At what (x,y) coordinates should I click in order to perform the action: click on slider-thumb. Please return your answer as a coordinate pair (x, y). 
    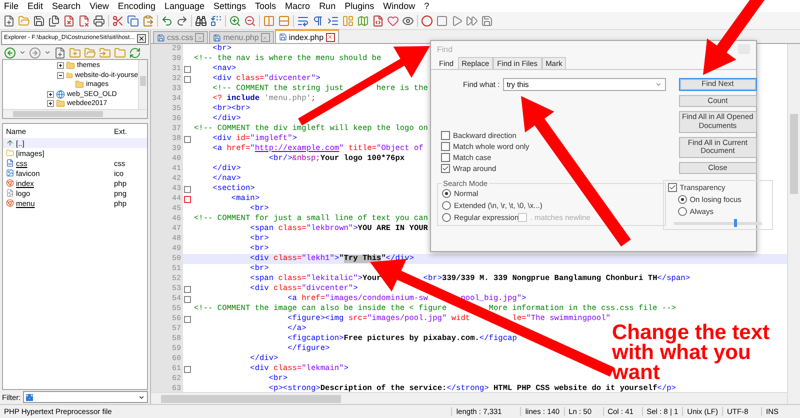
    Looking at the image, I should click on (736, 223).